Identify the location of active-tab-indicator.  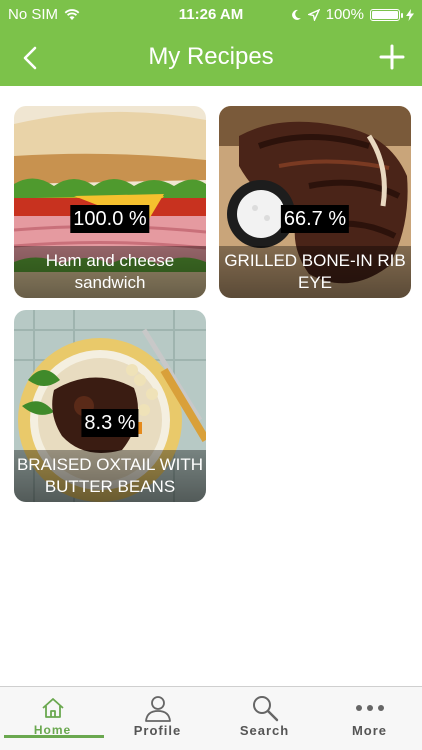
(54, 736).